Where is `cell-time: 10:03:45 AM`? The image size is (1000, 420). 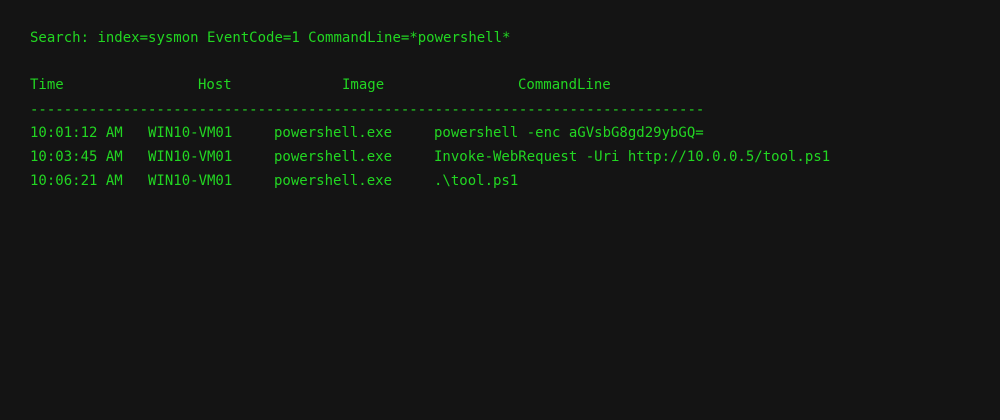
cell-time: 10:03:45 AM is located at coordinates (76, 157).